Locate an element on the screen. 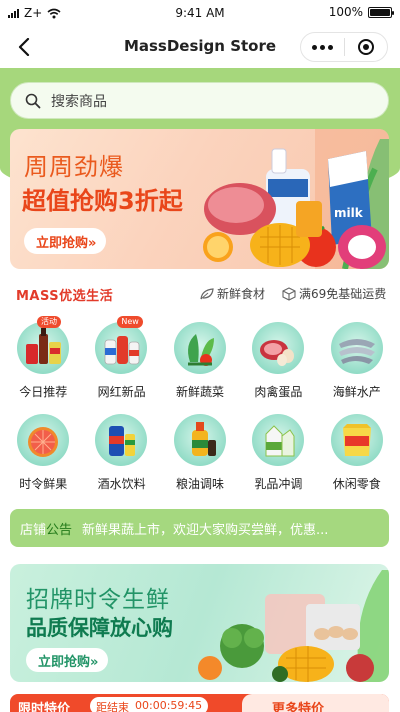 The image size is (400, 712). nav-bar: MassDesign Store is located at coordinates (200, 47).